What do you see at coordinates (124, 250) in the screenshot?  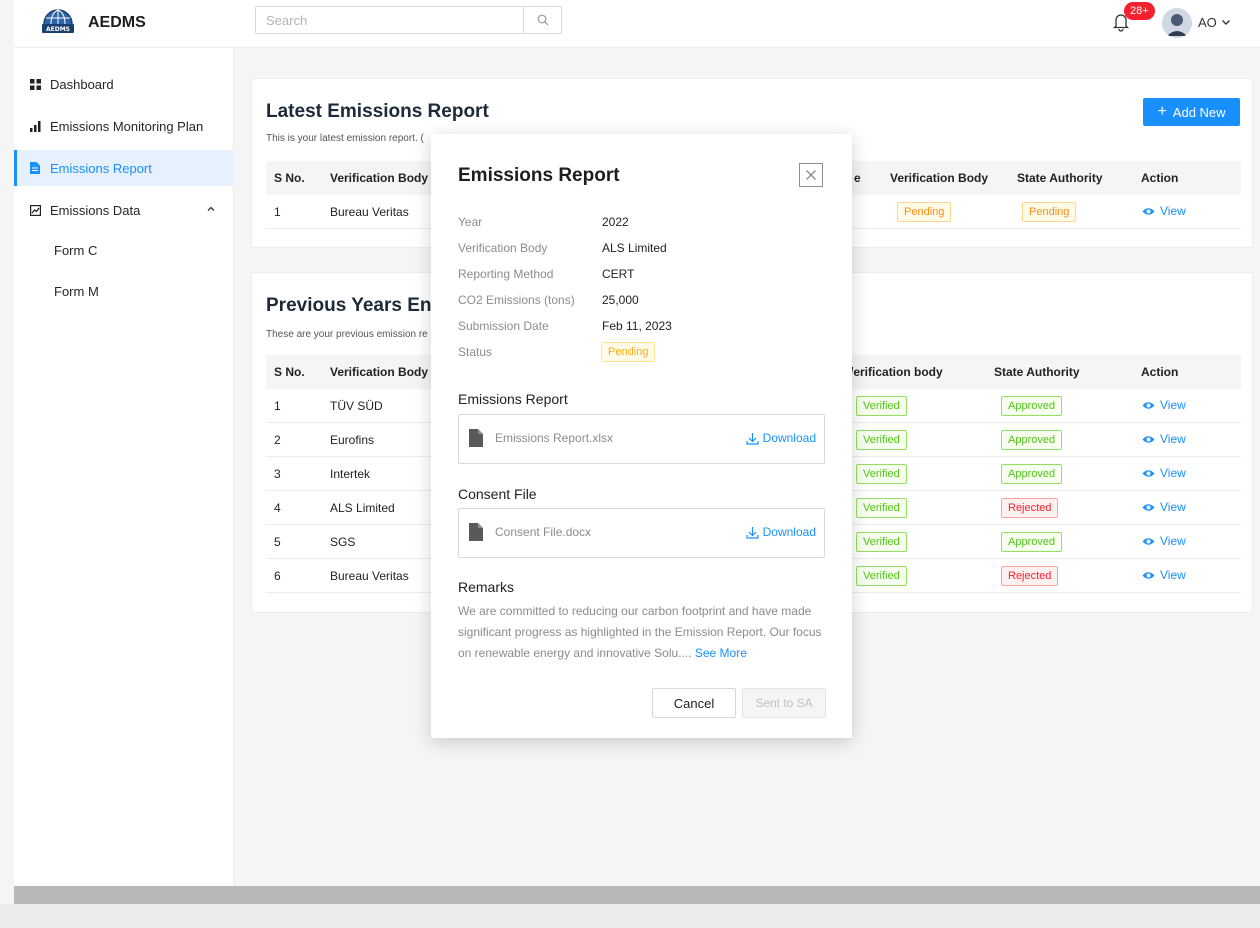 I see `sidebar-item-form-c: Form C` at bounding box center [124, 250].